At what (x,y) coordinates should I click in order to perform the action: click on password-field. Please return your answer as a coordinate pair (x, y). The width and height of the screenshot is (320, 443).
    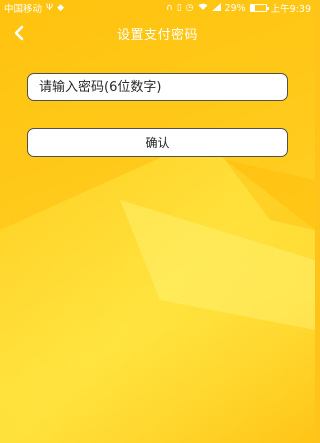
    Looking at the image, I should click on (157, 87).